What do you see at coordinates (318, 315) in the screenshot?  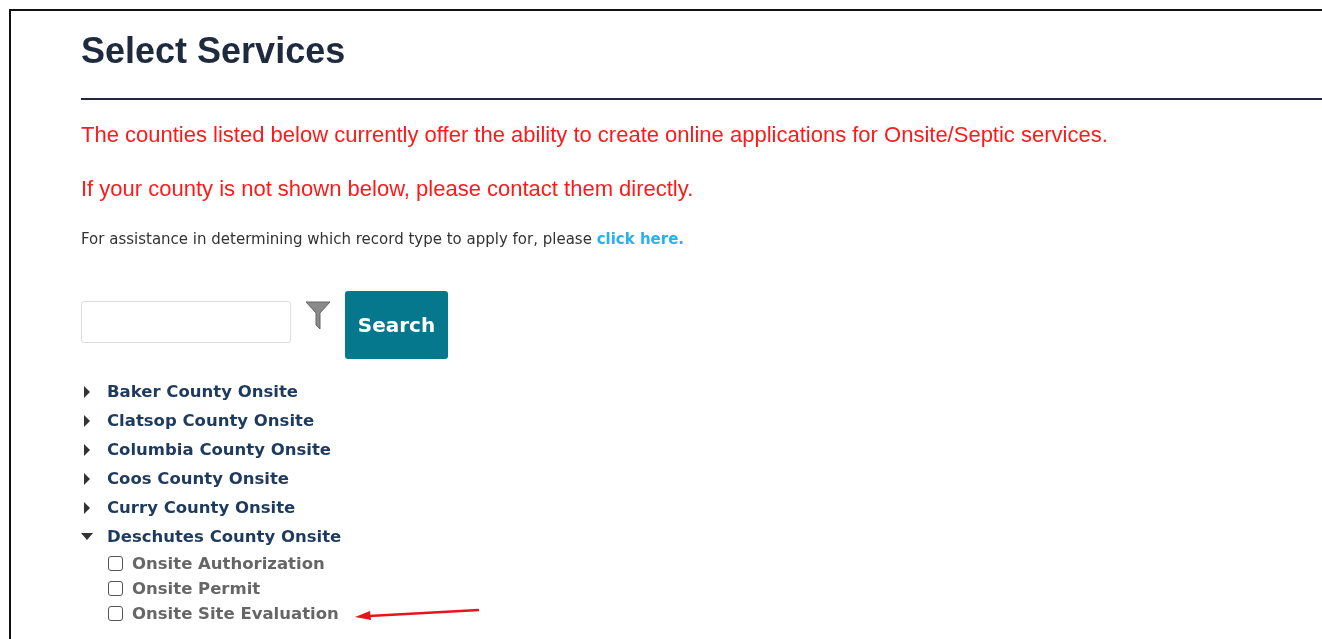 I see `filter-icon` at bounding box center [318, 315].